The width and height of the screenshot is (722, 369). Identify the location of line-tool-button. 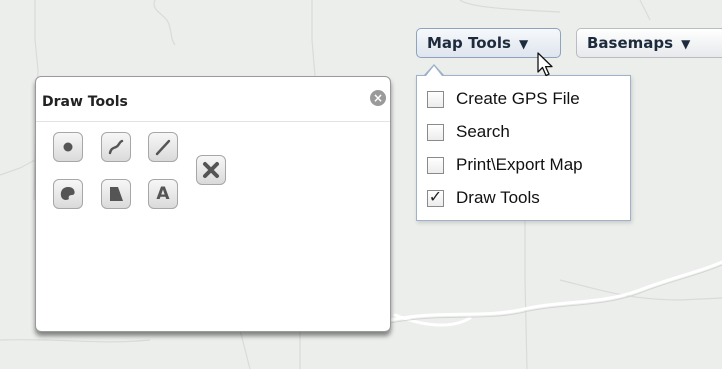
(163, 147).